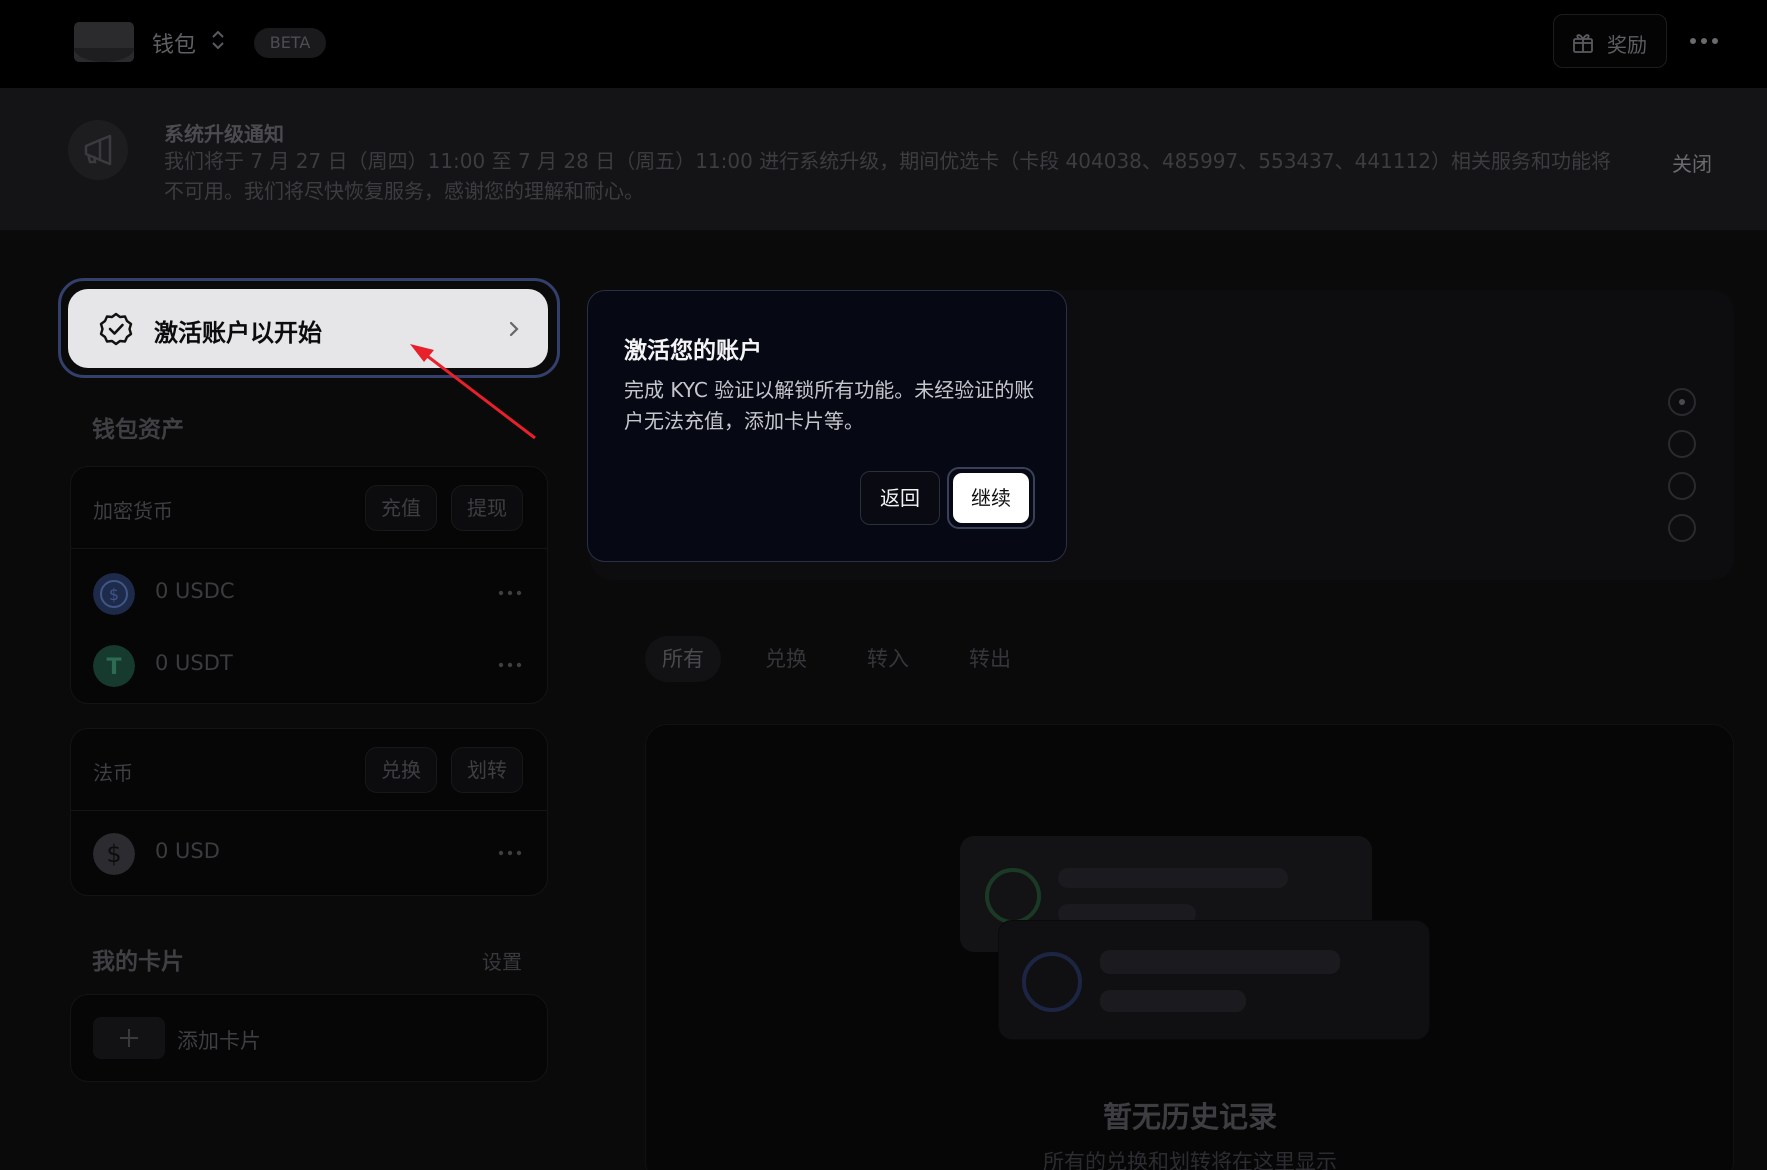 Image resolution: width=1767 pixels, height=1170 pixels. Describe the element at coordinates (693, 351) in the screenshot. I see `popover-title: 激活您的账户` at that location.